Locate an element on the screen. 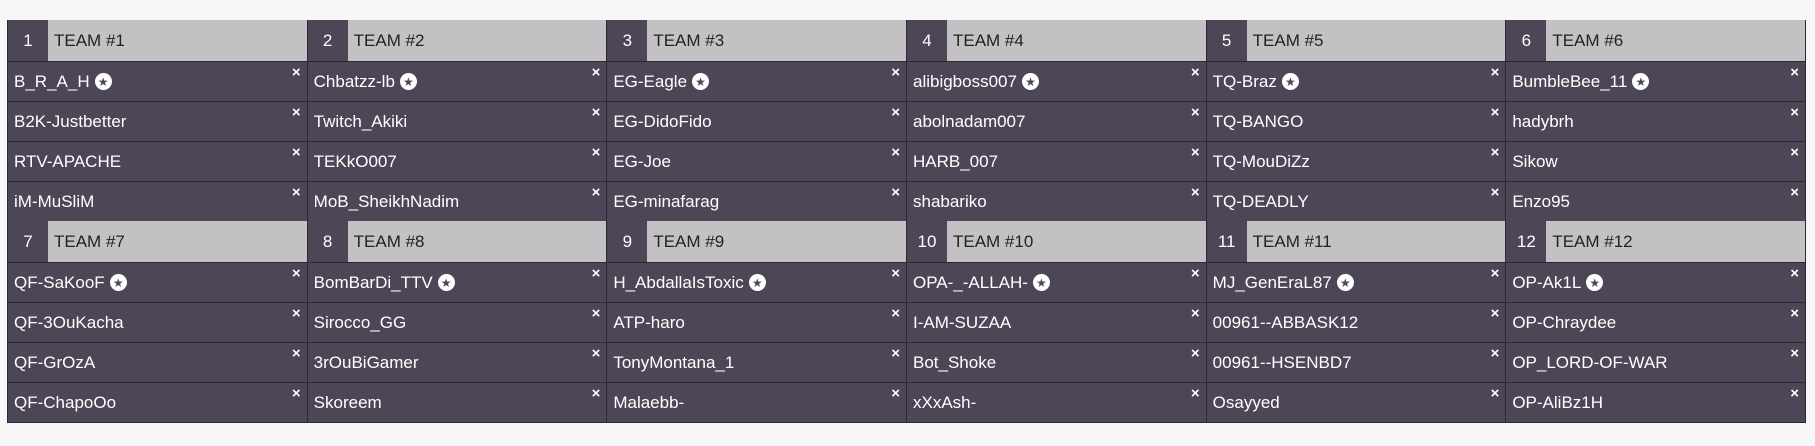  player-row: TQ-DEADLY × is located at coordinates (1356, 201).